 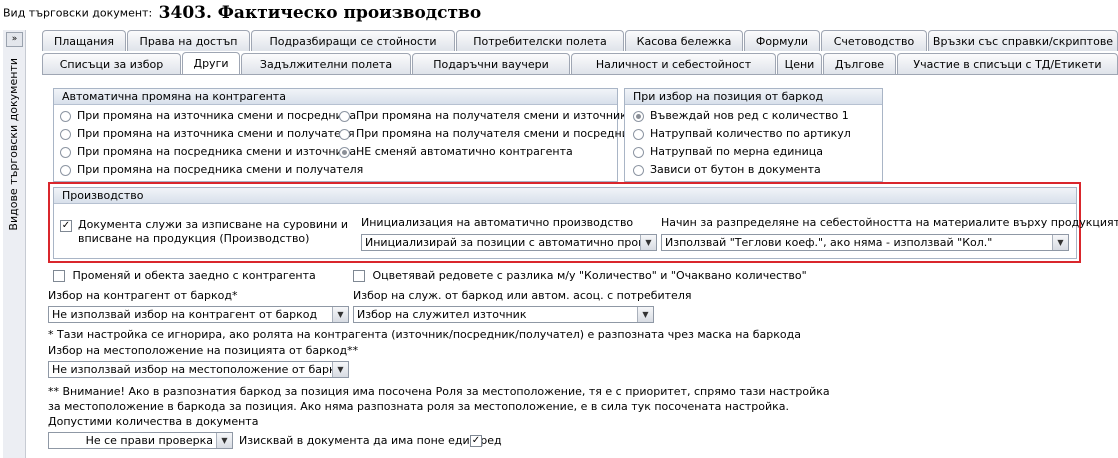 I want to click on document-types-sidebar: » Видове търговски документи, so click(x=14, y=244).